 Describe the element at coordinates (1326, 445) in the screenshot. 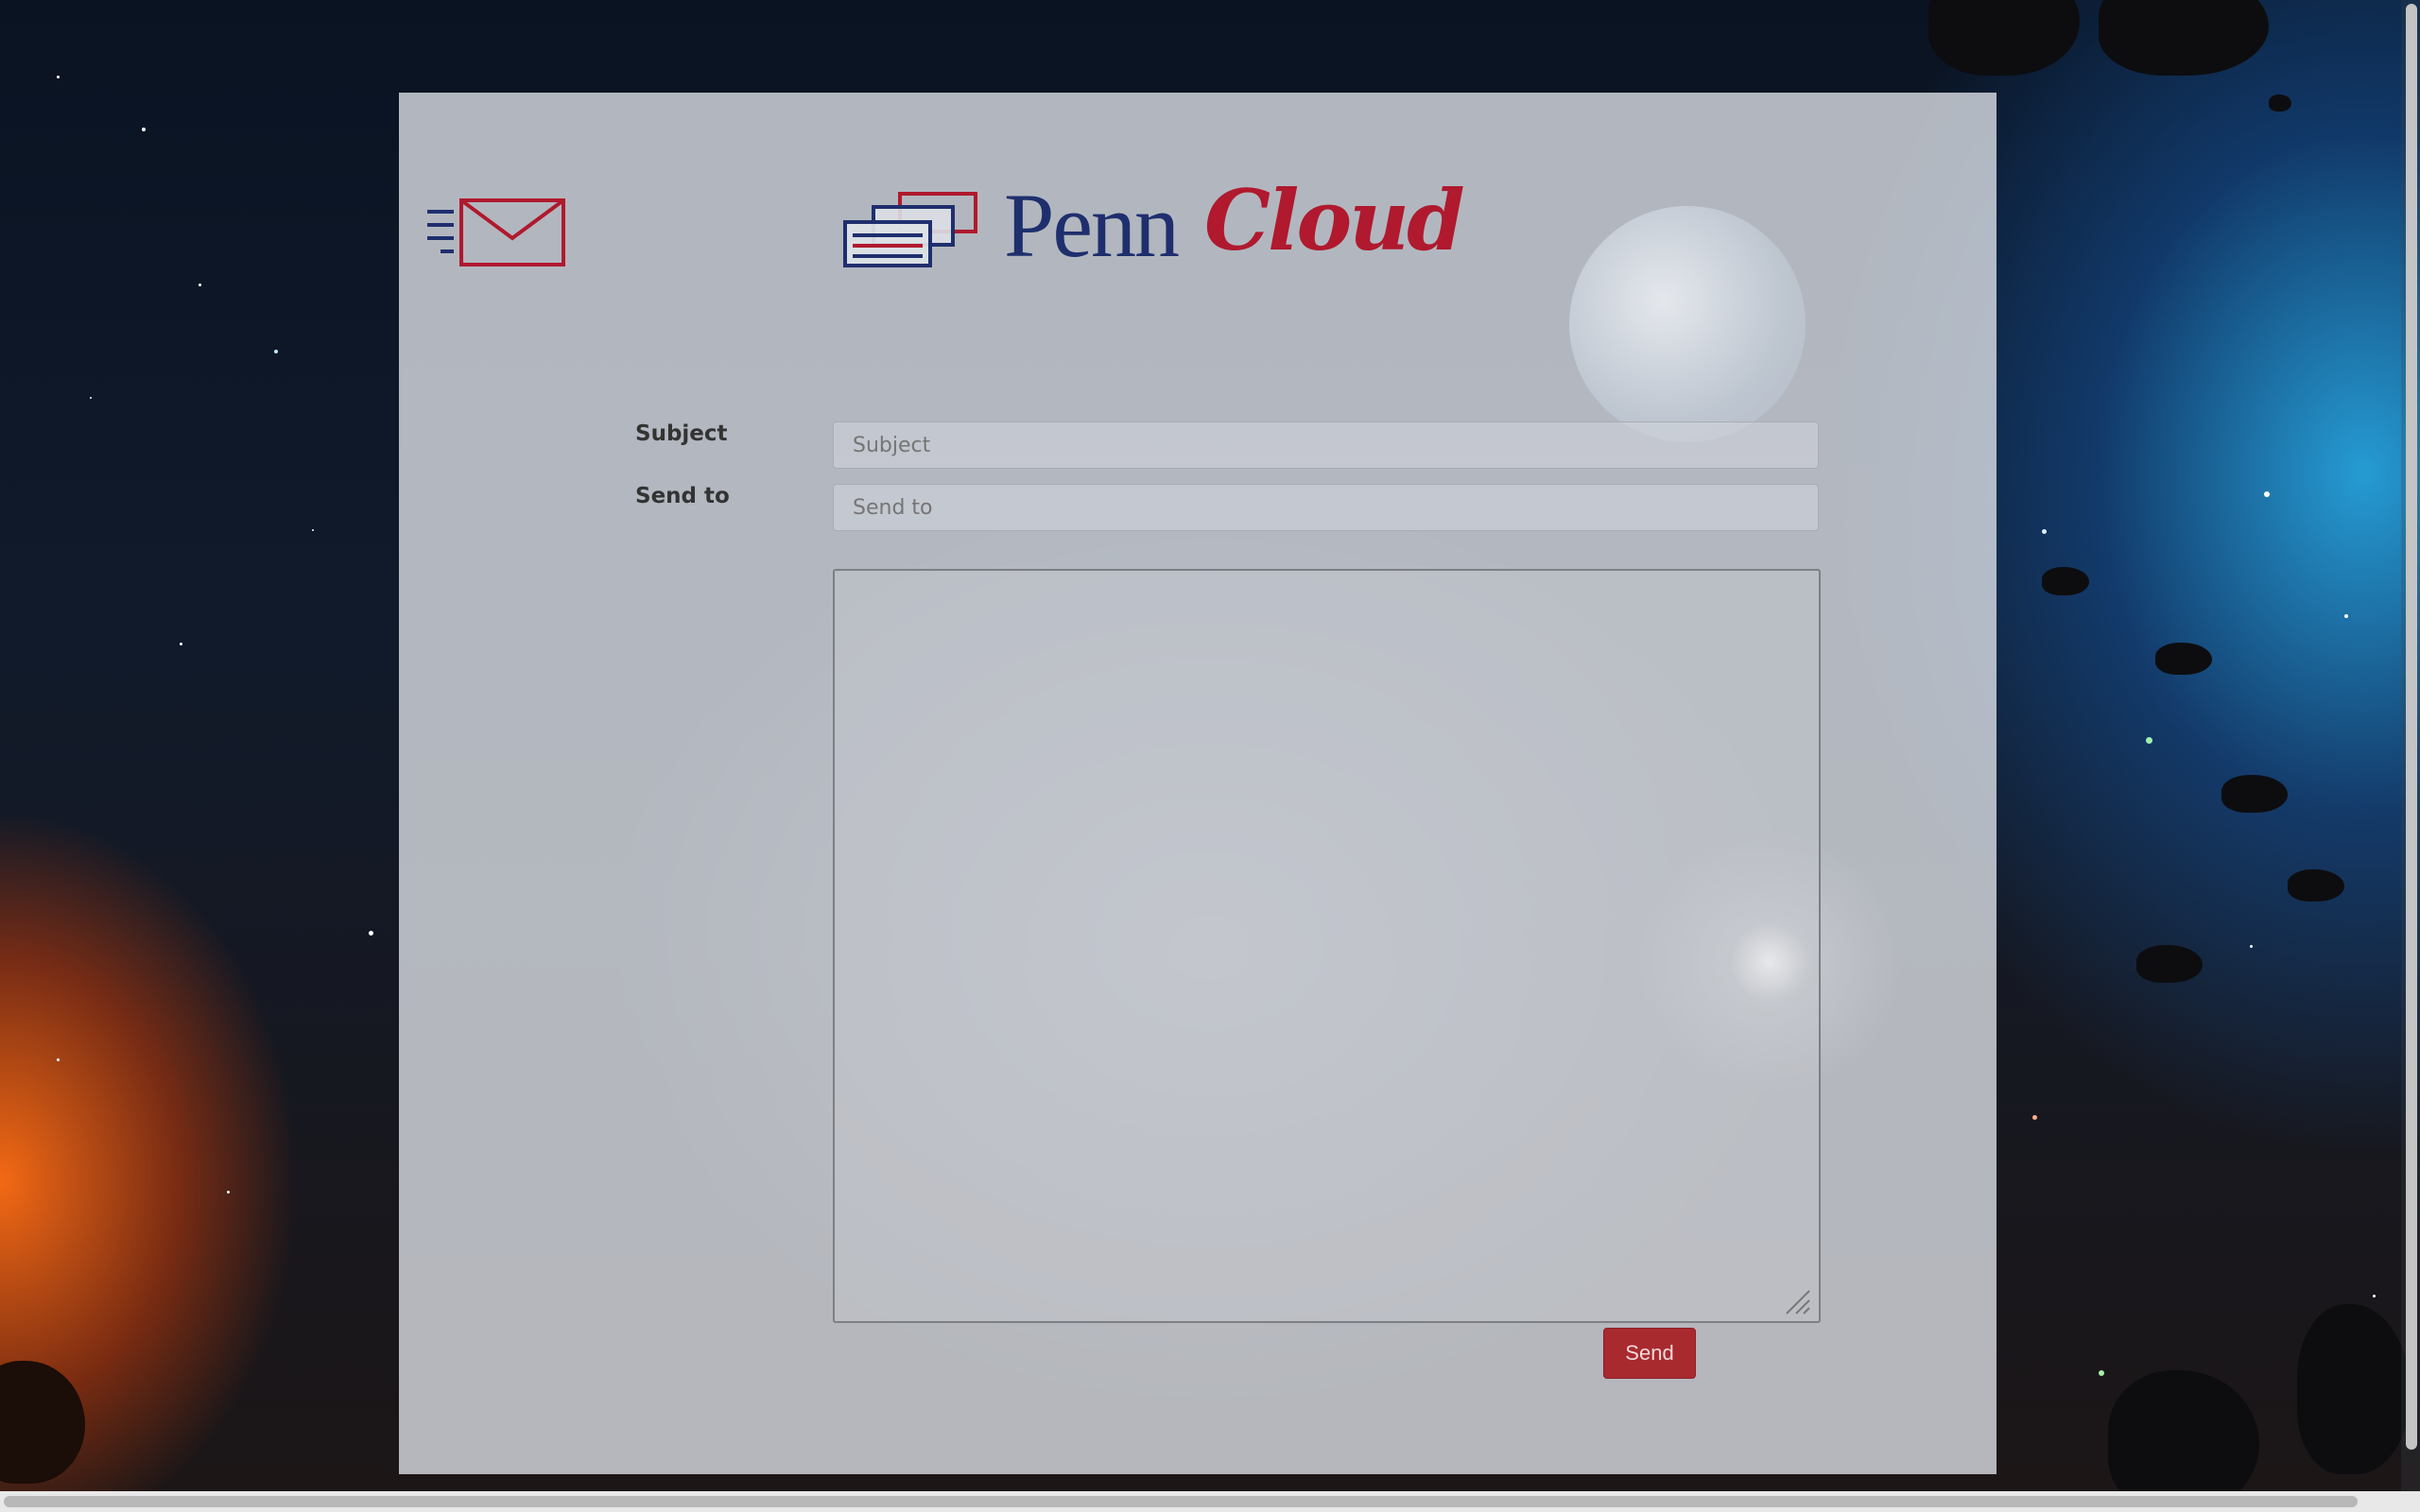

I see `subject-input` at that location.